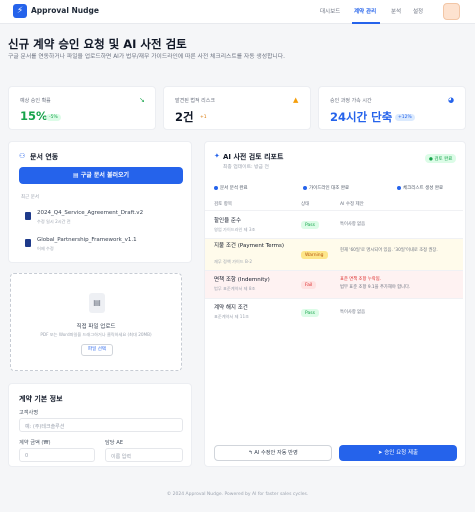 The height and width of the screenshot is (512, 475). What do you see at coordinates (366, 23) in the screenshot?
I see `active-nav-underline` at bounding box center [366, 23].